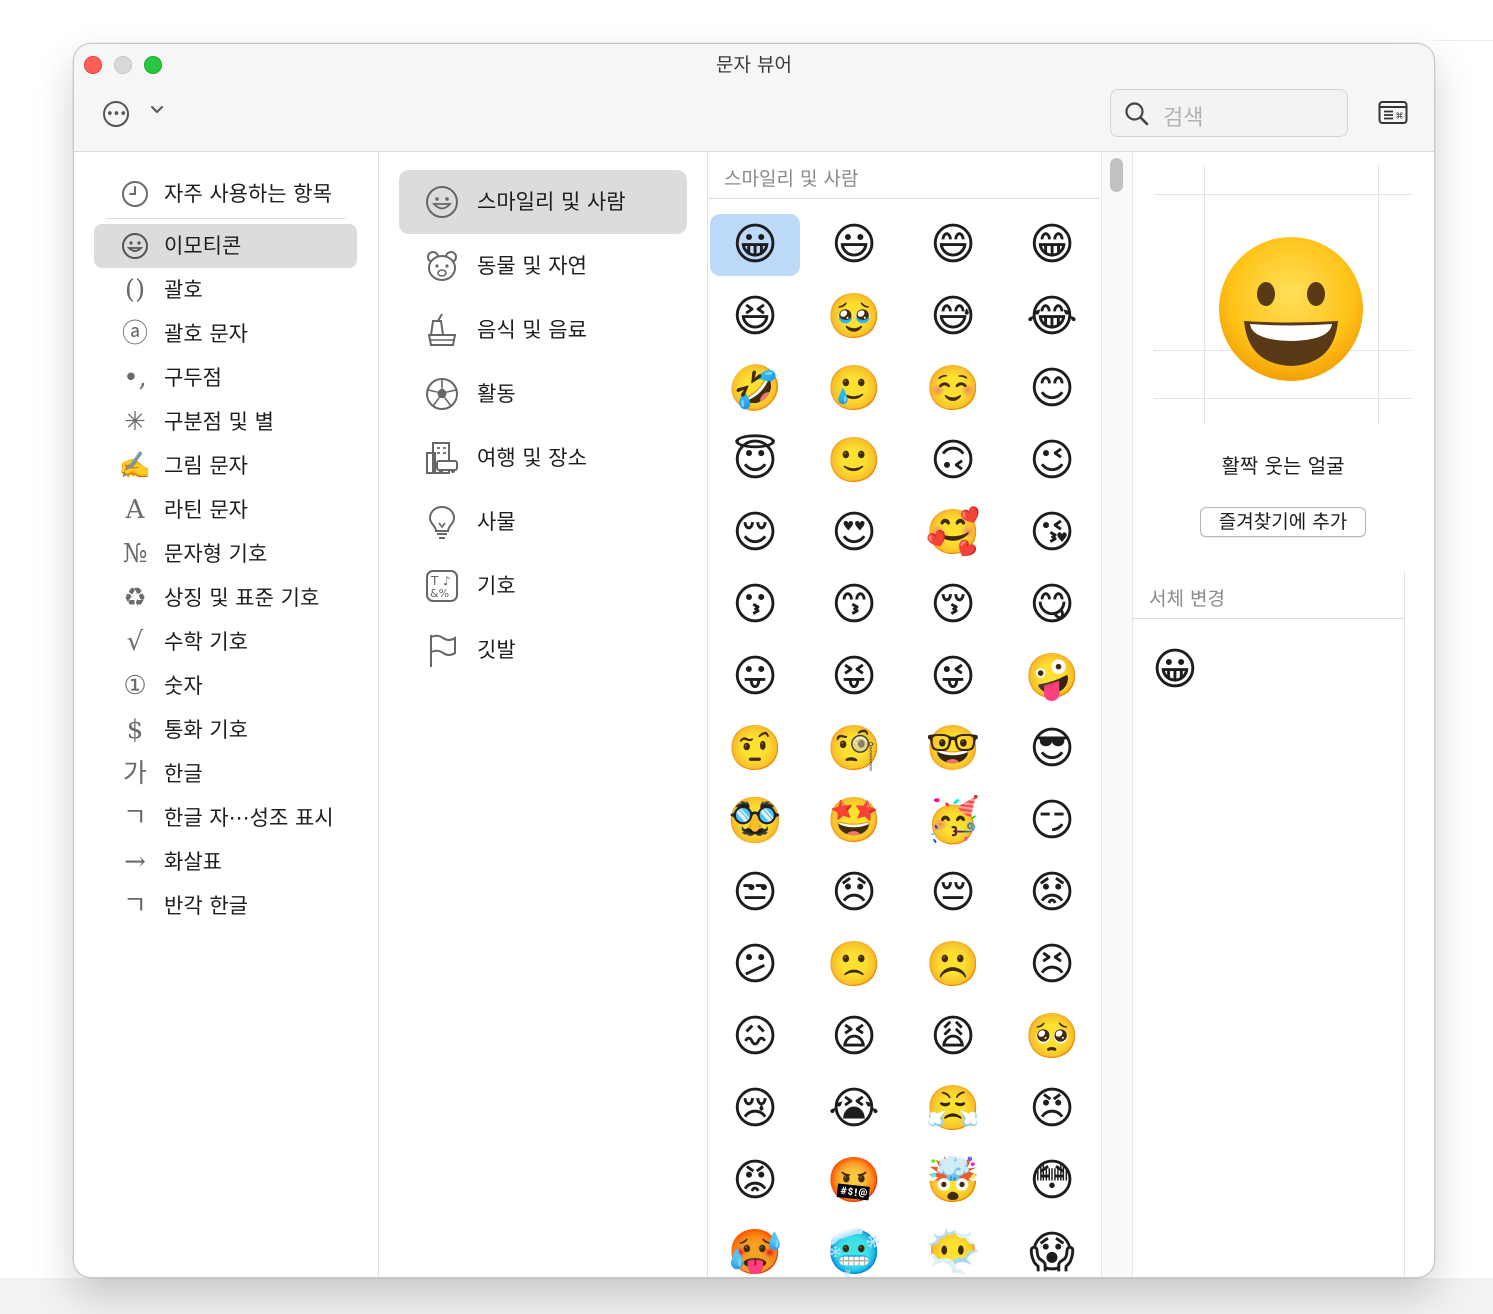 The width and height of the screenshot is (1493, 1314). Describe the element at coordinates (225, 194) in the screenshot. I see `sidebar-item: 자주 사용하는 항목` at that location.